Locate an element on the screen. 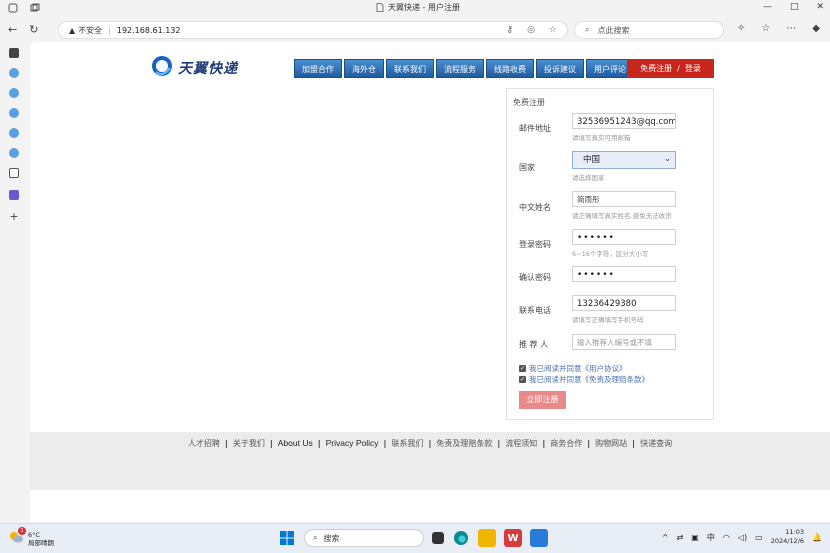 This screenshot has width=830, height=553. register-link: 免费注册 is located at coordinates (656, 68).